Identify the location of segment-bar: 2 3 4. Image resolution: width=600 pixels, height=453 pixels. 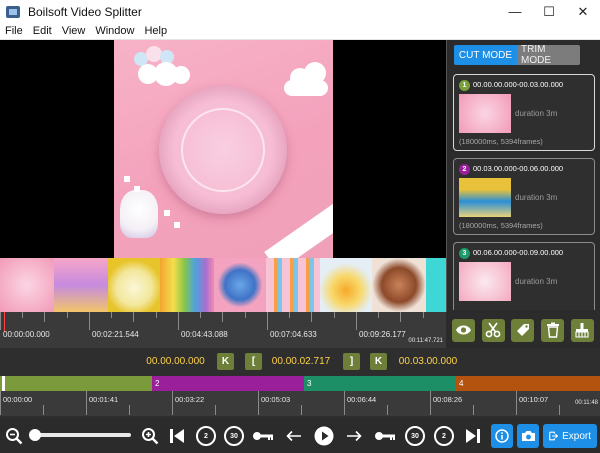
(300, 383).